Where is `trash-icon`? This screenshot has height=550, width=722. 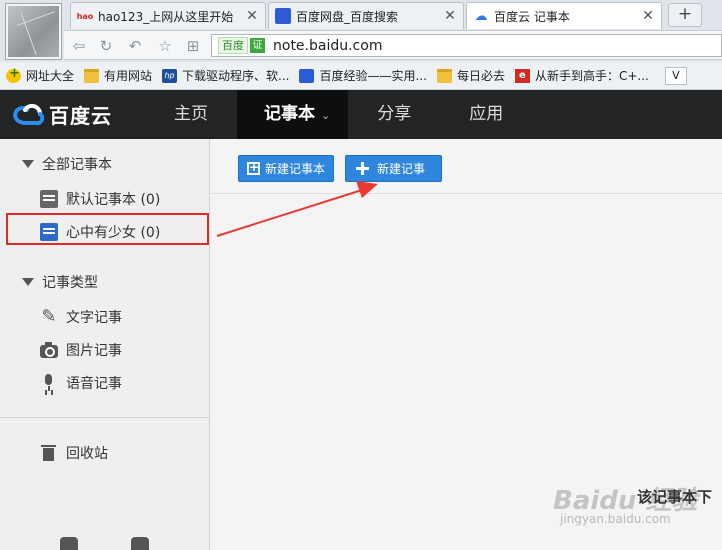
trash-icon is located at coordinates (49, 453).